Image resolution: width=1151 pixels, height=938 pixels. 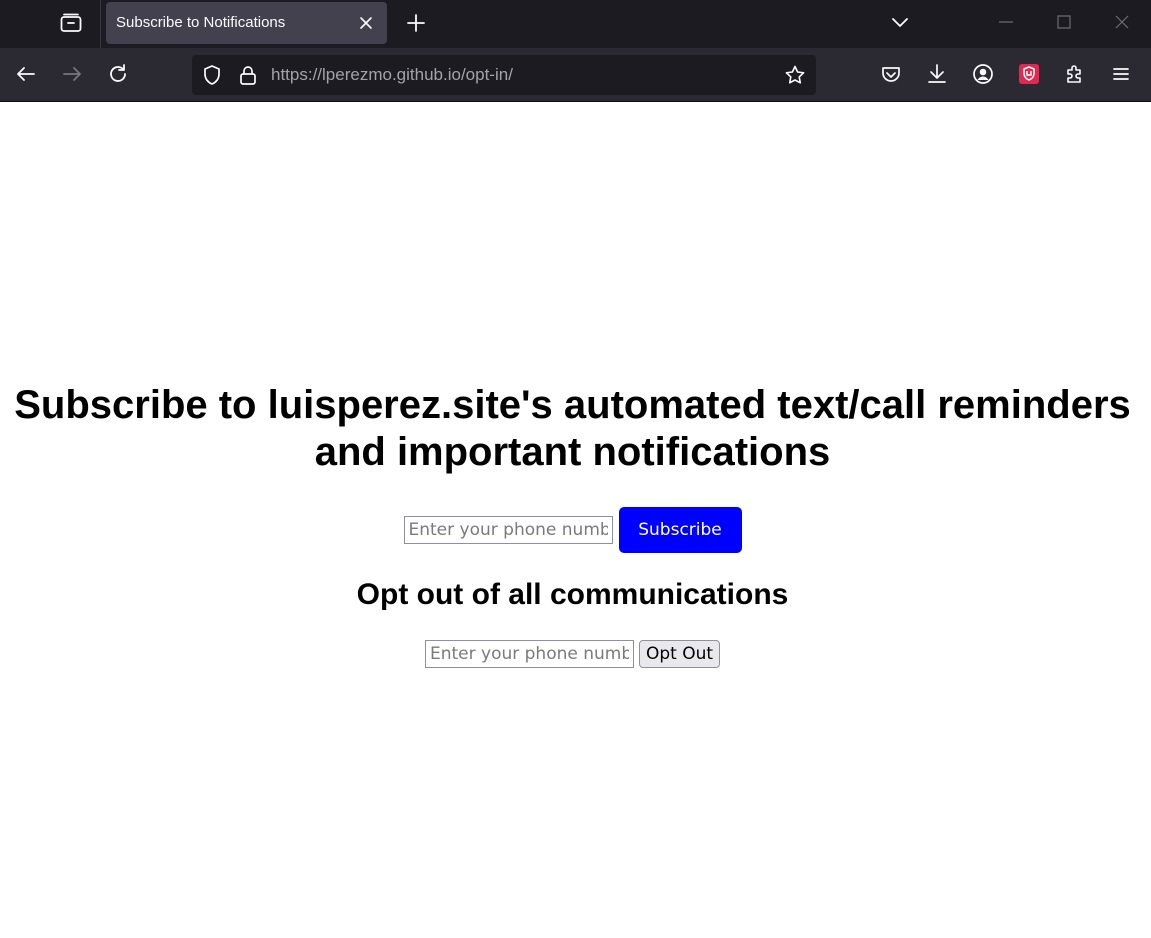 What do you see at coordinates (795, 75) in the screenshot?
I see `star-icon` at bounding box center [795, 75].